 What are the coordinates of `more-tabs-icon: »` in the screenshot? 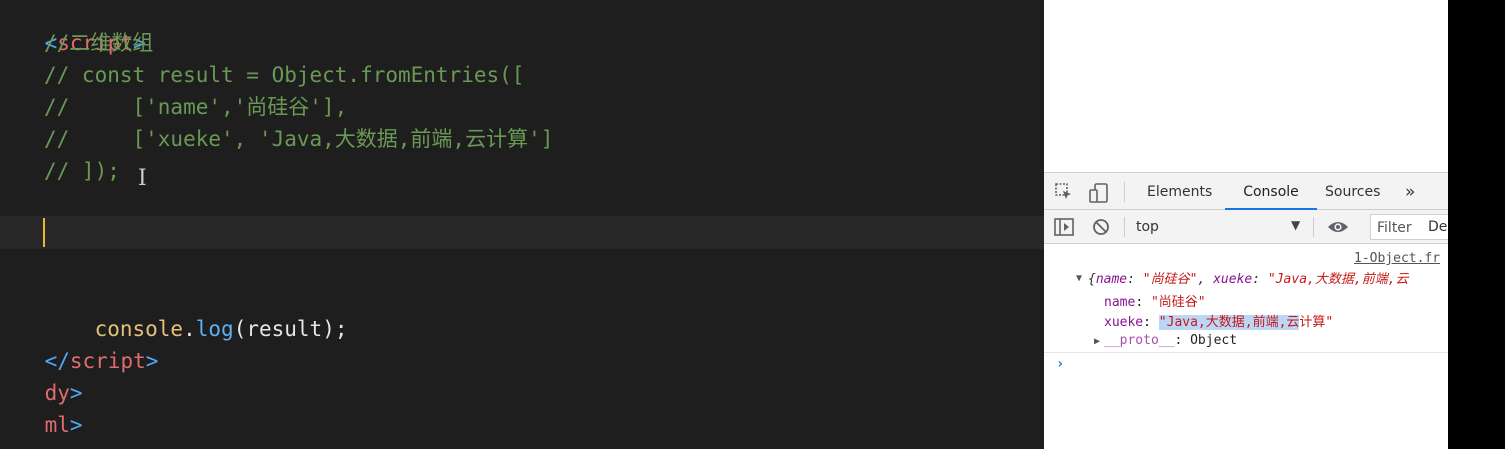 It's located at (1410, 191).